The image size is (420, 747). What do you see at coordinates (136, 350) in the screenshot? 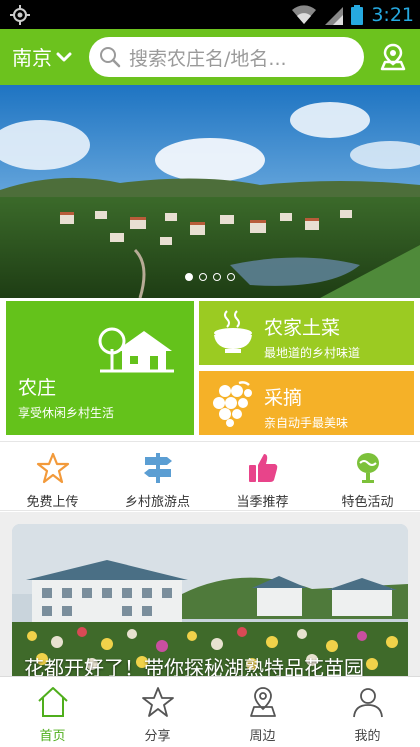
I see `farmhouse-icon` at bounding box center [136, 350].